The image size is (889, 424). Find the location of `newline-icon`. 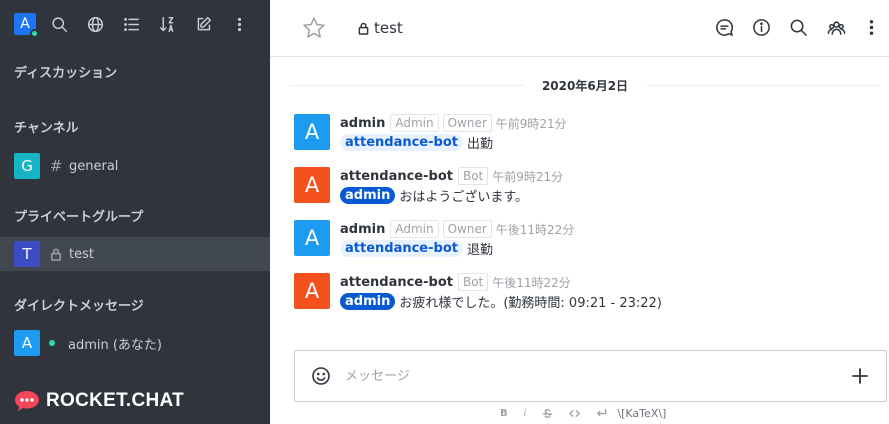

newline-icon is located at coordinates (601, 413).